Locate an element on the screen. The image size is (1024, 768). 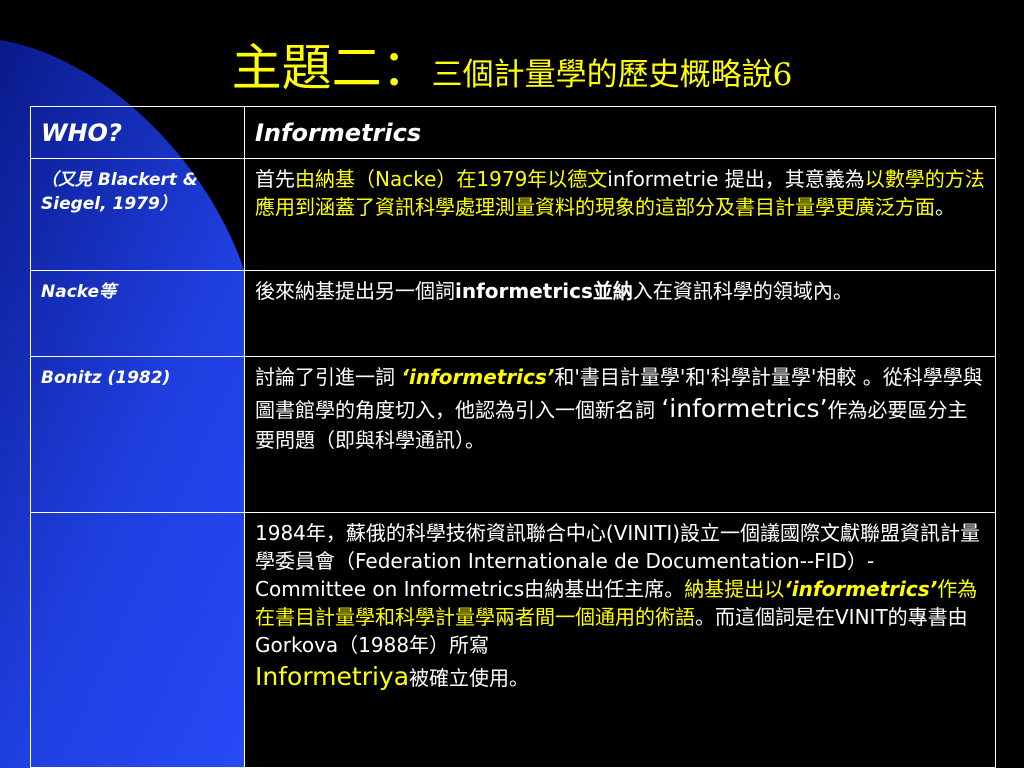
slide-title: 主題二：三個計量學的歷史概略說6 is located at coordinates (512, 64).